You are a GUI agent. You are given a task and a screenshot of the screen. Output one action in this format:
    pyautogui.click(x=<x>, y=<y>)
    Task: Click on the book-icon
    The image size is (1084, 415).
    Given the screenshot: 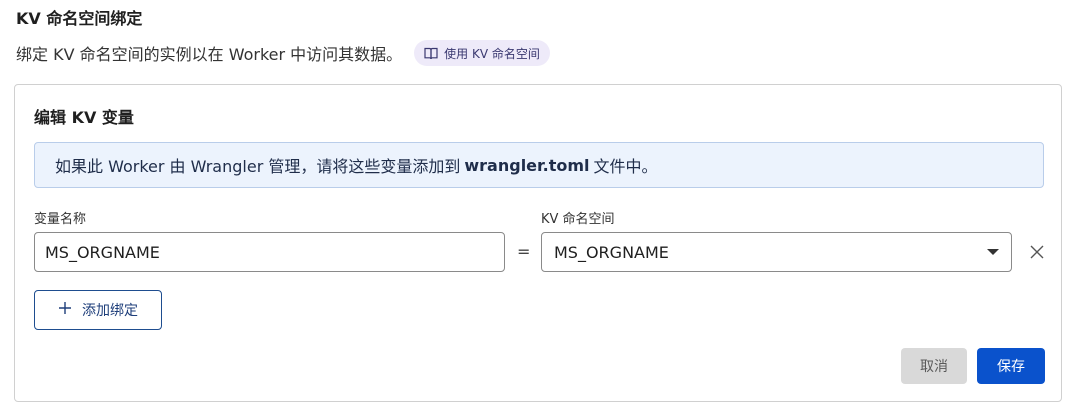 What is the action you would take?
    pyautogui.click(x=431, y=53)
    